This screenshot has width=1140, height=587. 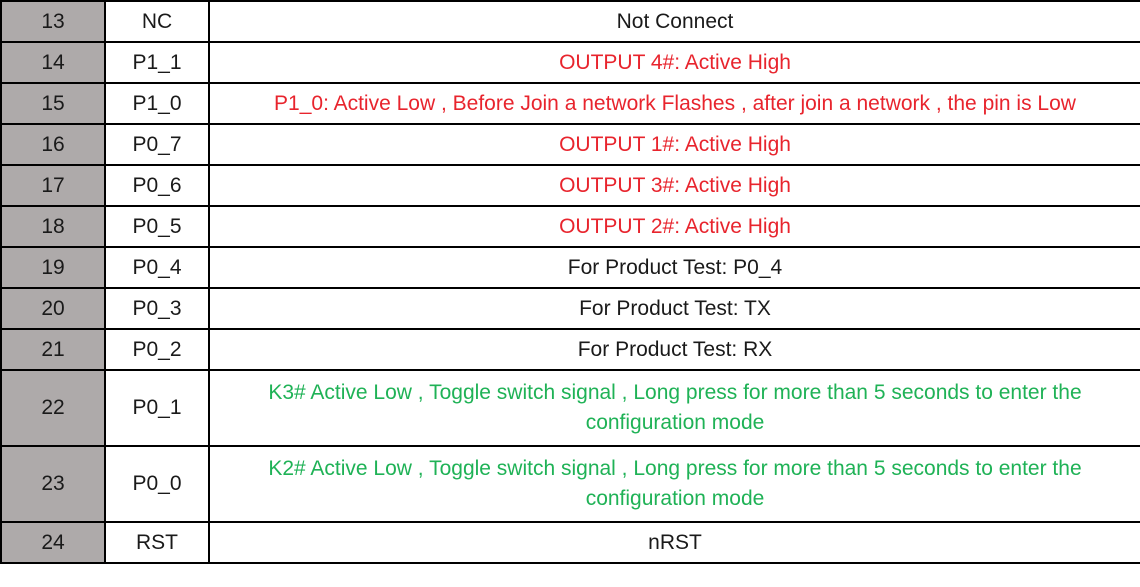 I want to click on pin-number-cell: 24, so click(x=53, y=542).